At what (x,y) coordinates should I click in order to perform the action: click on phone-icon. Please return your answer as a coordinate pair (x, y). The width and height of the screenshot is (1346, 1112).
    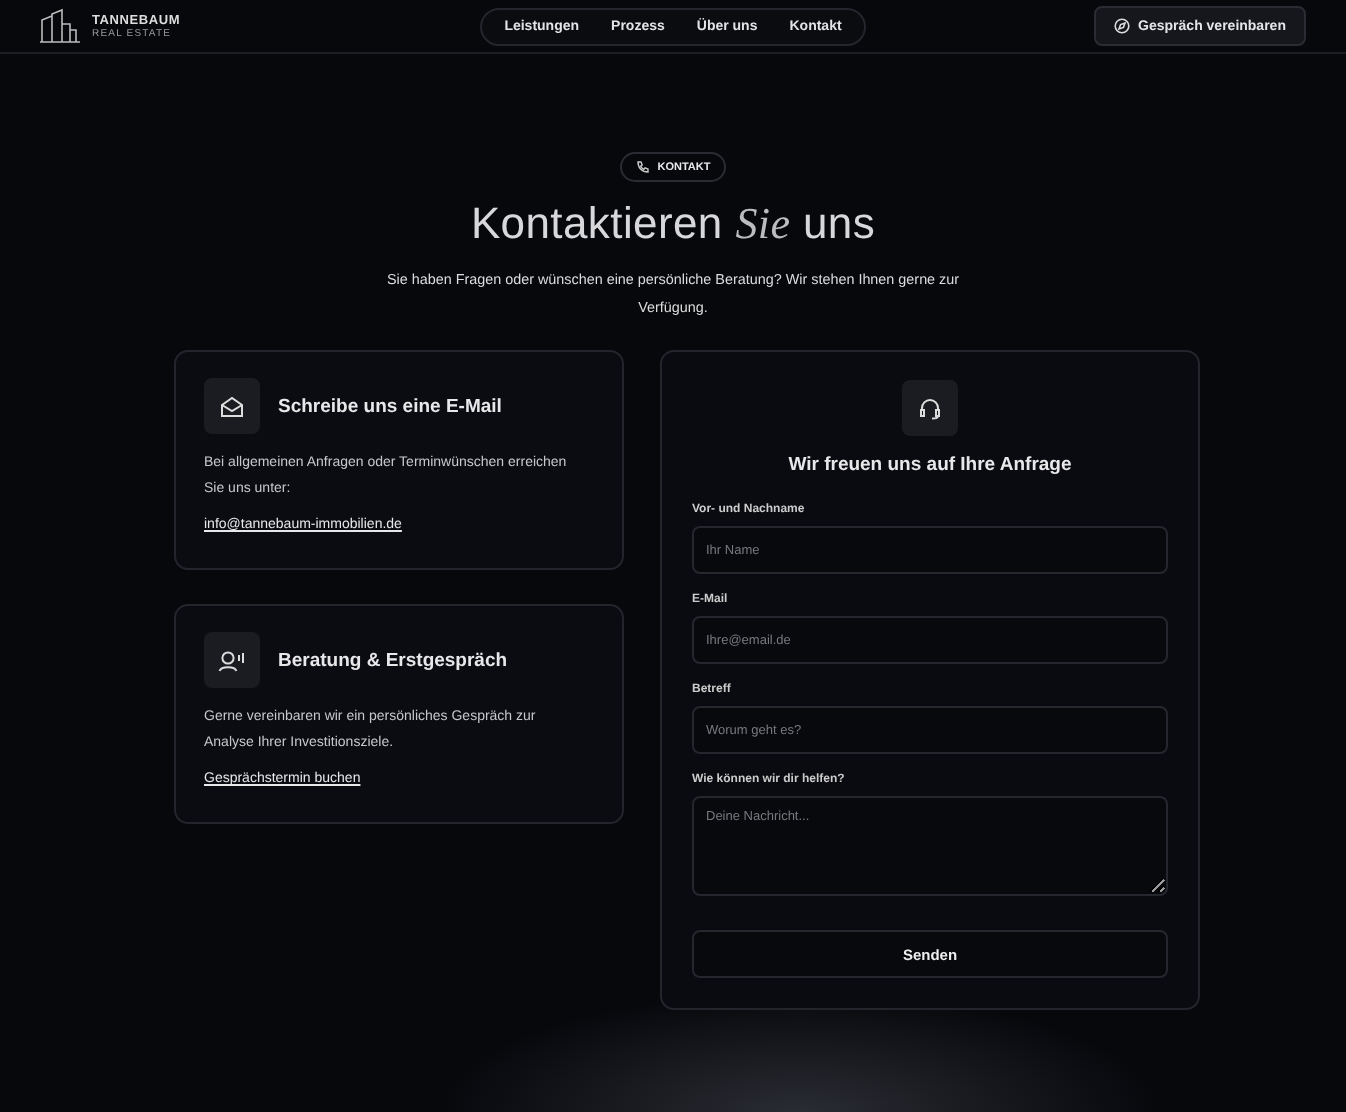
    Looking at the image, I should click on (642, 167).